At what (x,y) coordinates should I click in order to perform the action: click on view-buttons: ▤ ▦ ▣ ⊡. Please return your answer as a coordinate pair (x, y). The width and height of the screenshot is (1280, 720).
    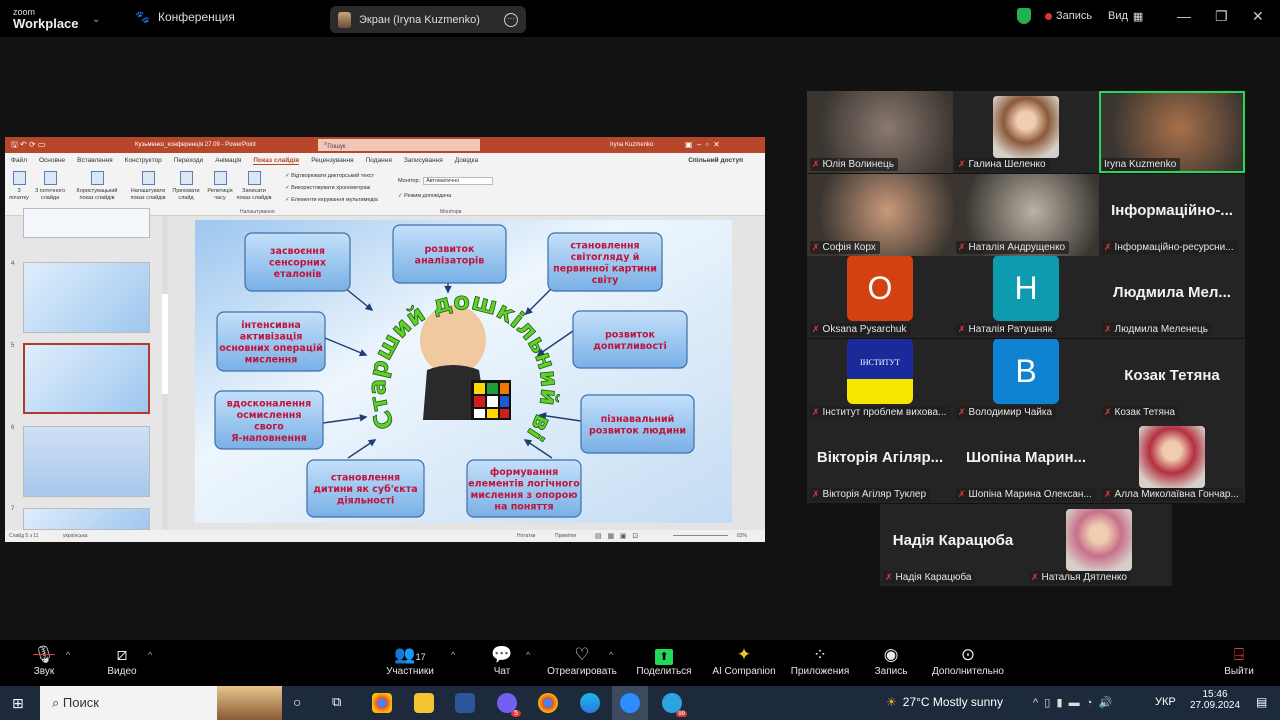
    Looking at the image, I should click on (616, 536).